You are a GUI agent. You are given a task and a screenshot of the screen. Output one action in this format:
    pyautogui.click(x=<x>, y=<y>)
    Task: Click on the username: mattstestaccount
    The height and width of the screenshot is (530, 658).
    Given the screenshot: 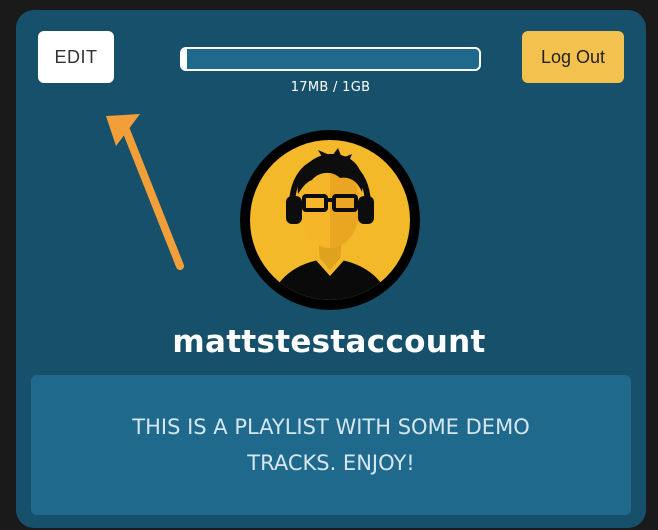 What is the action you would take?
    pyautogui.click(x=329, y=342)
    